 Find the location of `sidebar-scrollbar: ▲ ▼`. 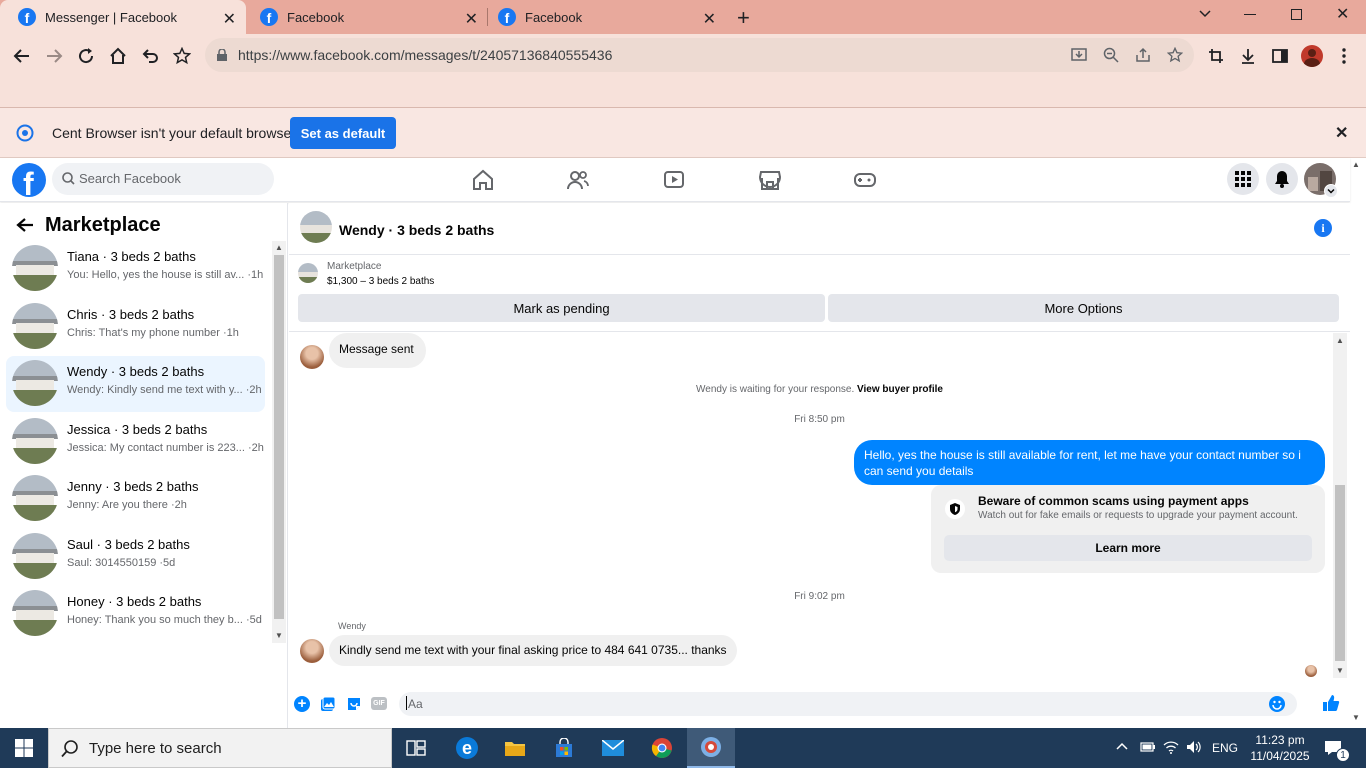

sidebar-scrollbar: ▲ ▼ is located at coordinates (279, 442).